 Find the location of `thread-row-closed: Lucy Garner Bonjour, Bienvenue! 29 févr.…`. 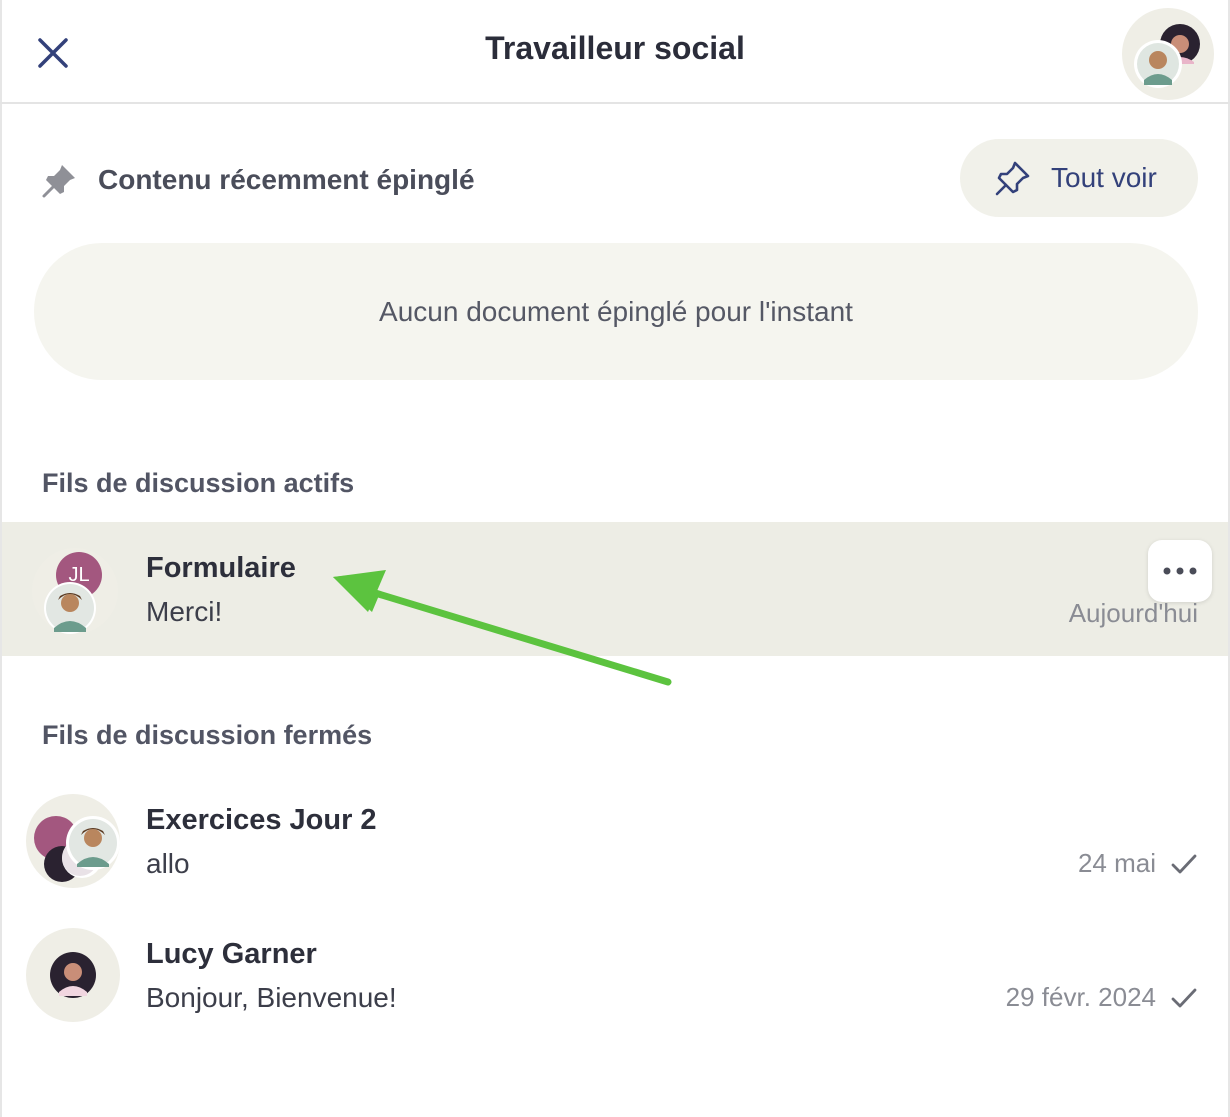

thread-row-closed: Lucy Garner Bonjour, Bienvenue! 29 févr.… is located at coordinates (615, 975).